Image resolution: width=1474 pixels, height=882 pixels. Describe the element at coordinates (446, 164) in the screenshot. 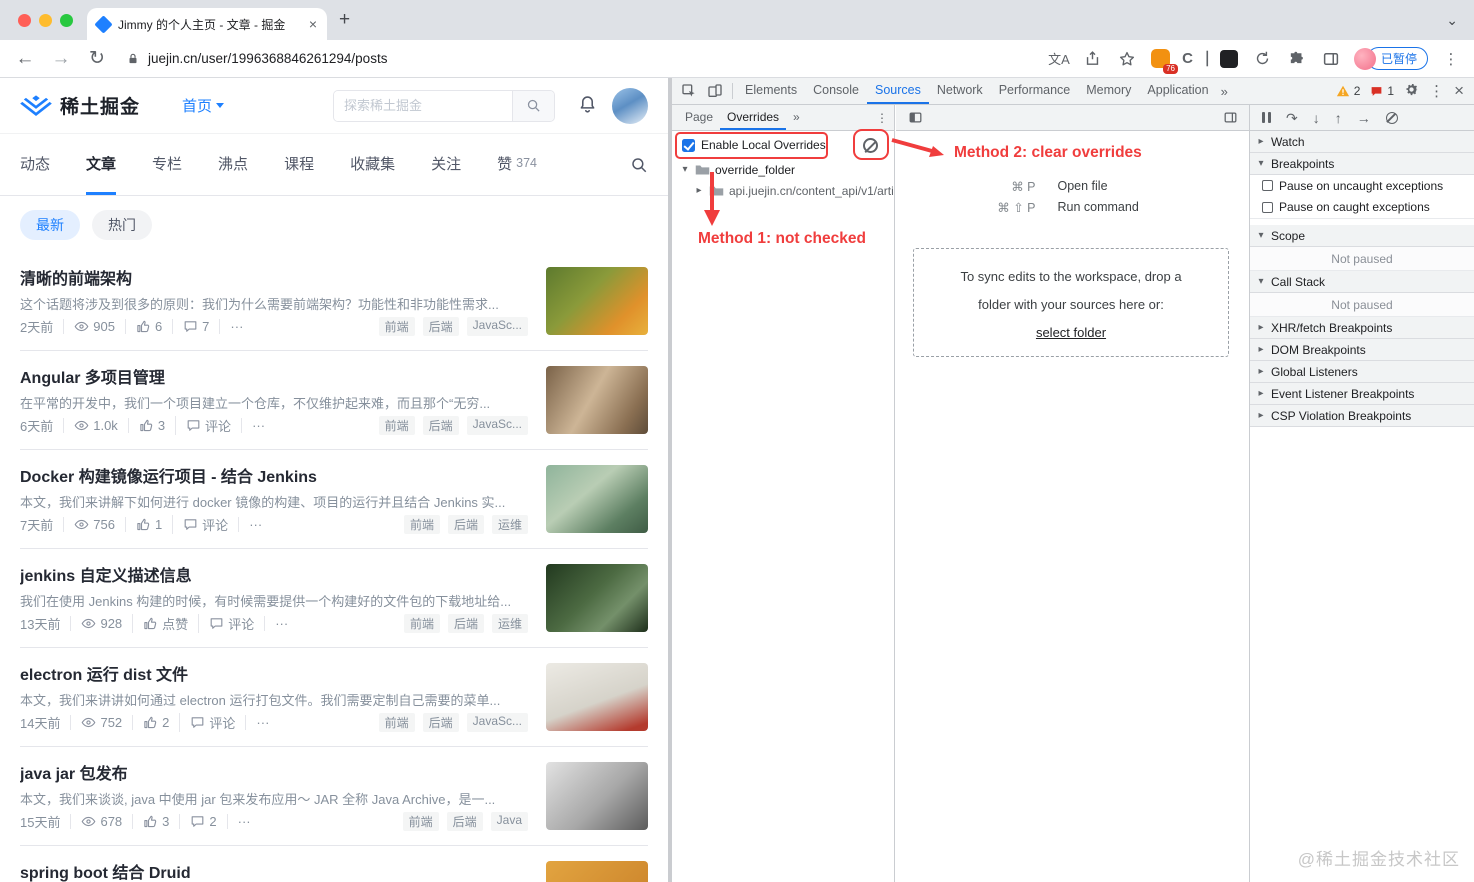

I see `tab-guanzhu: 关注` at that location.